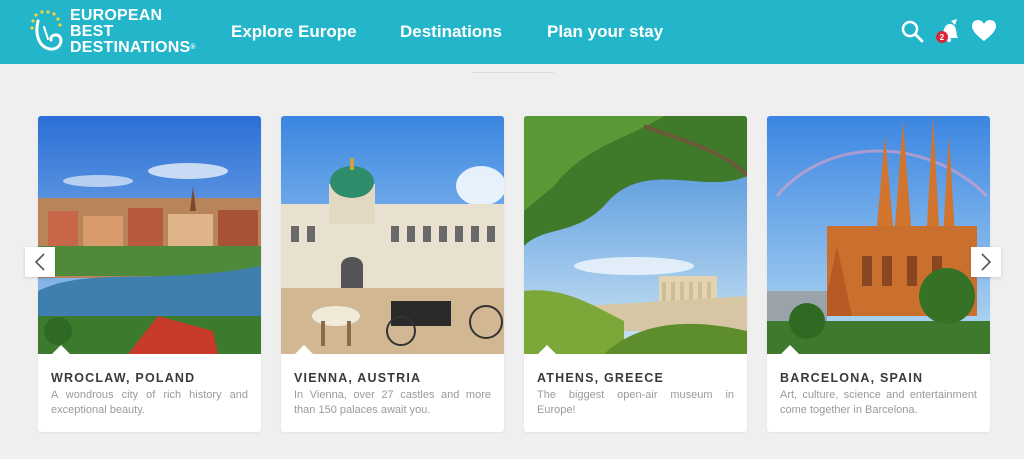 The image size is (1024, 459). I want to click on notifications-button: 2, so click(948, 31).